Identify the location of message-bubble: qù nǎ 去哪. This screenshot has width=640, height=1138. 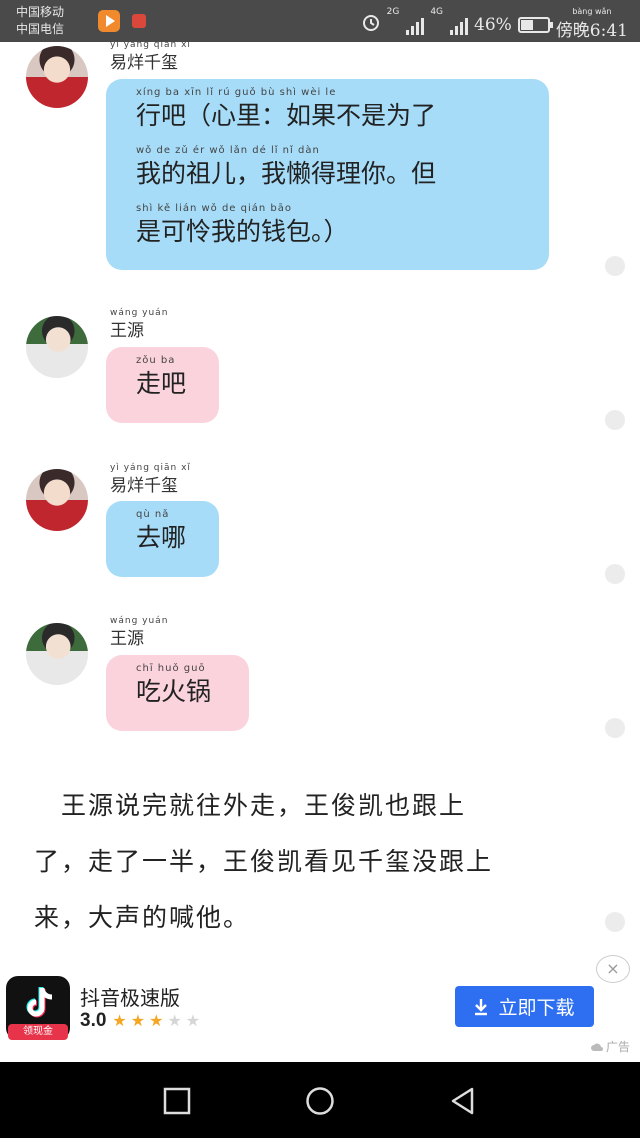
(162, 539).